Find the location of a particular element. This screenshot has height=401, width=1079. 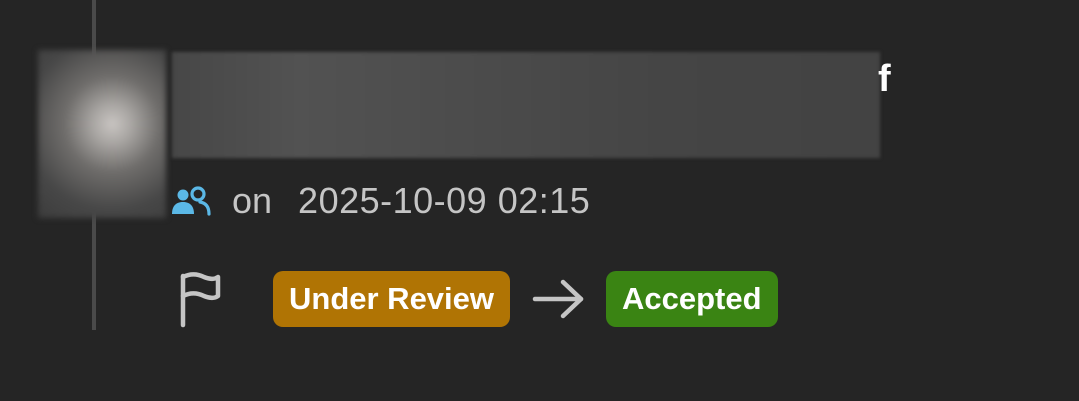

activity-meta: on 2025-10-09 02:15 is located at coordinates (380, 201).